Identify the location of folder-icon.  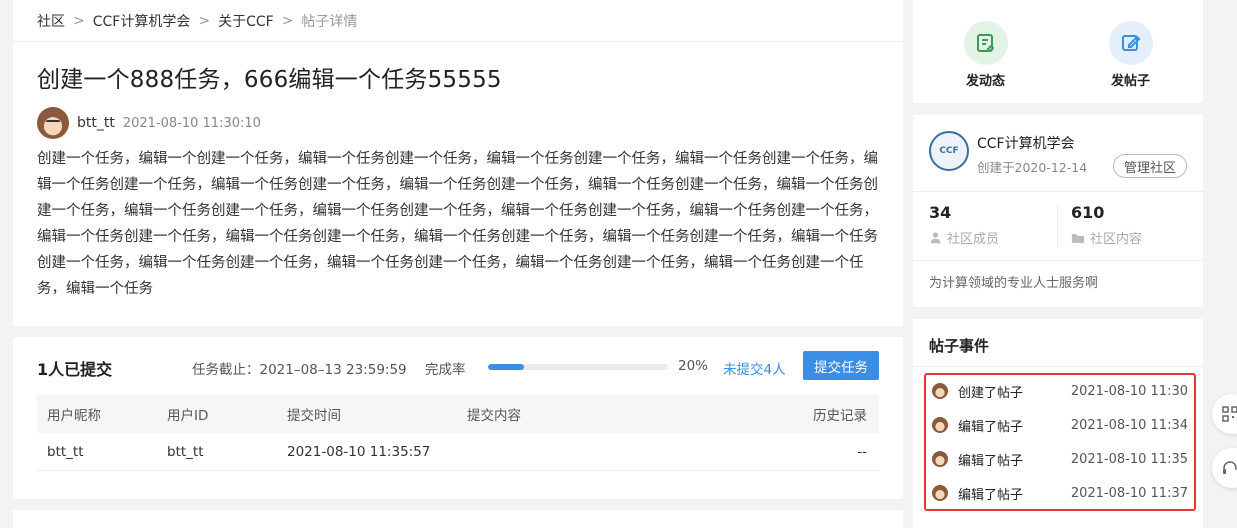
(1078, 238).